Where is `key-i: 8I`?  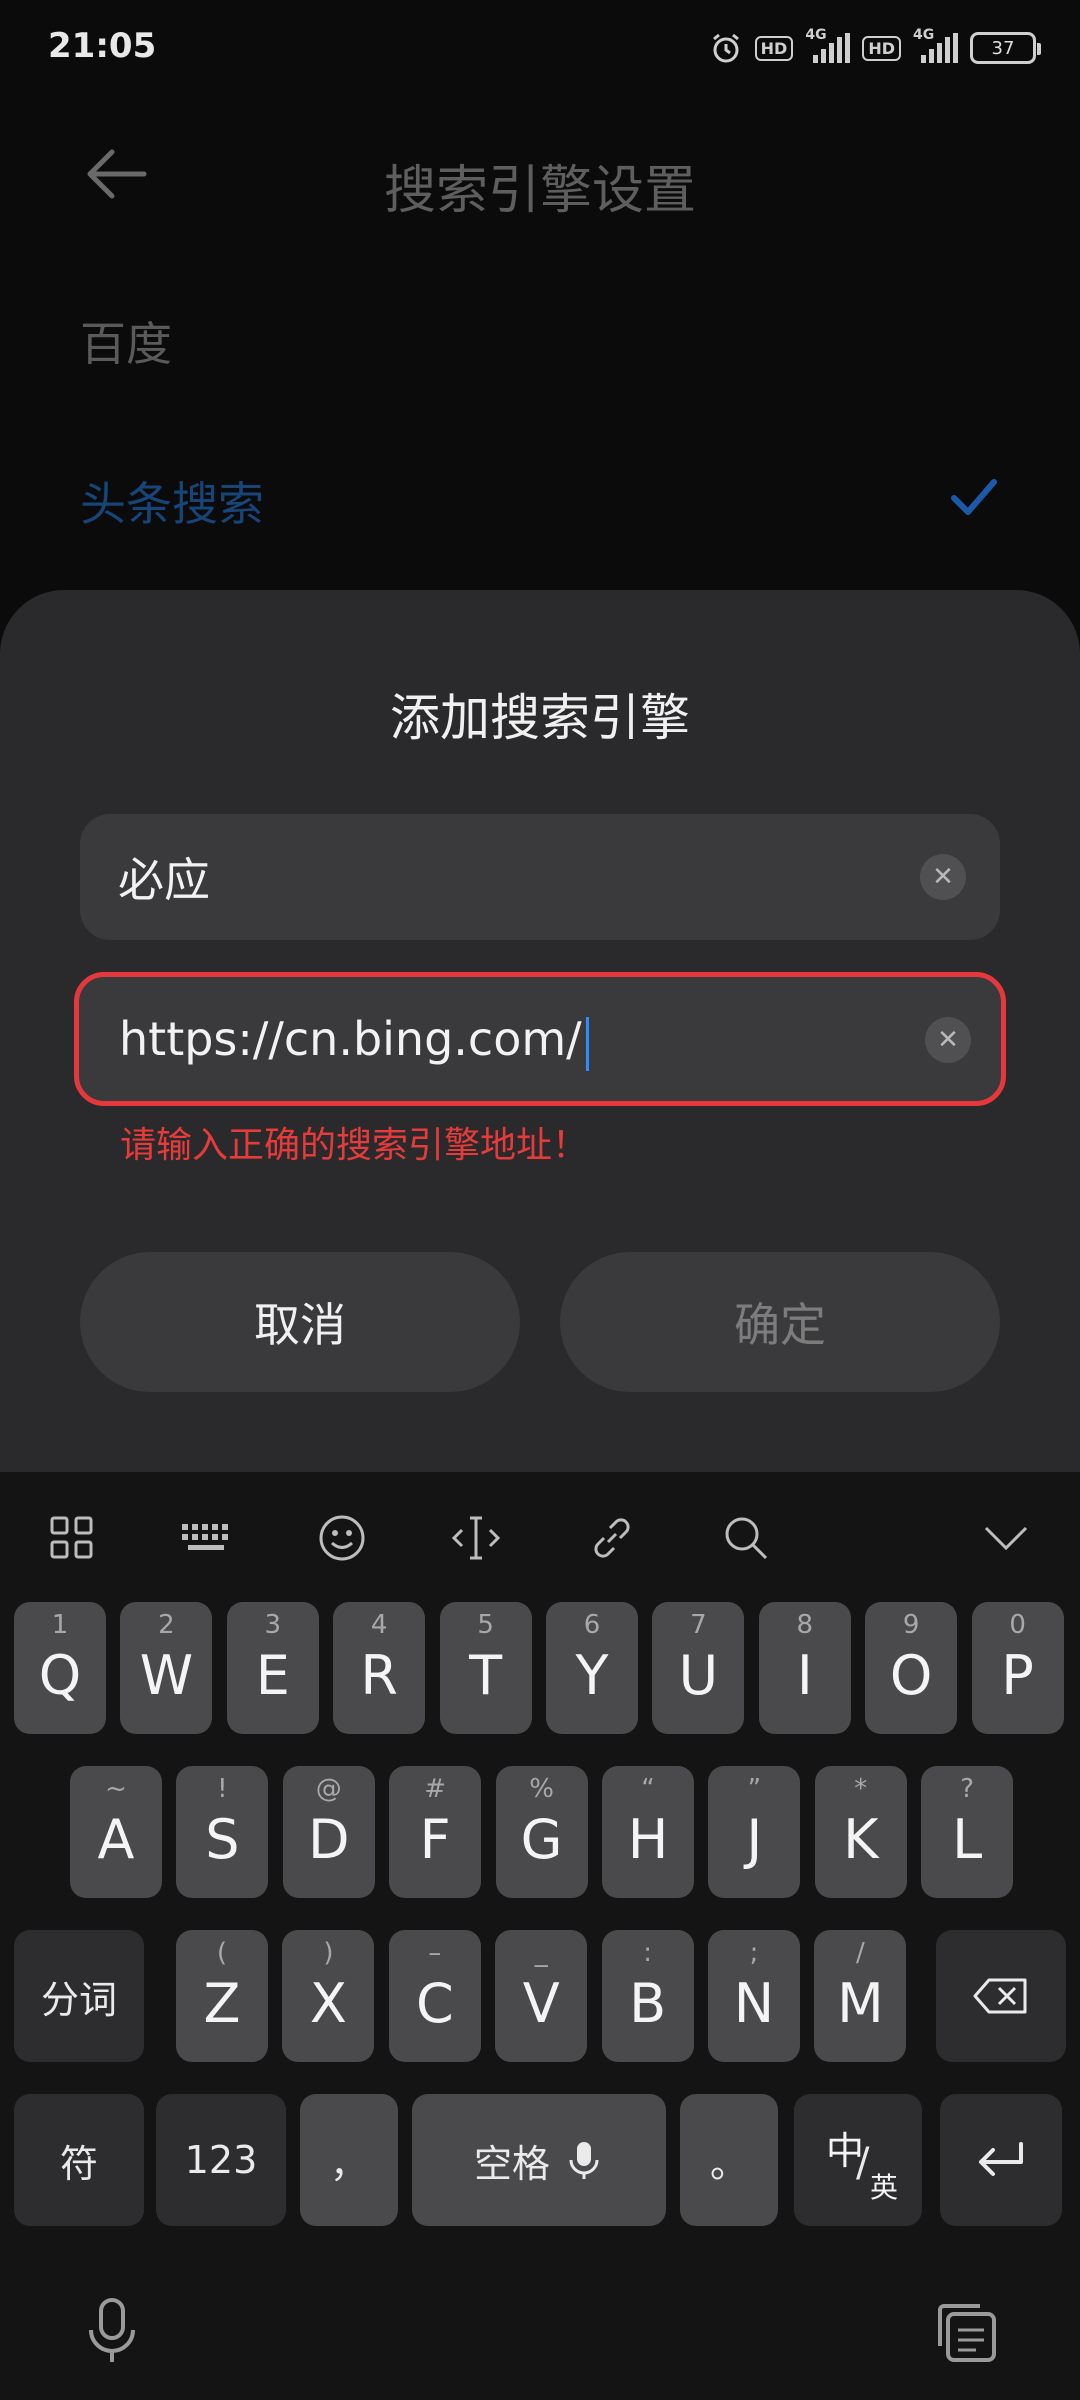
key-i: 8I is located at coordinates (804, 1668).